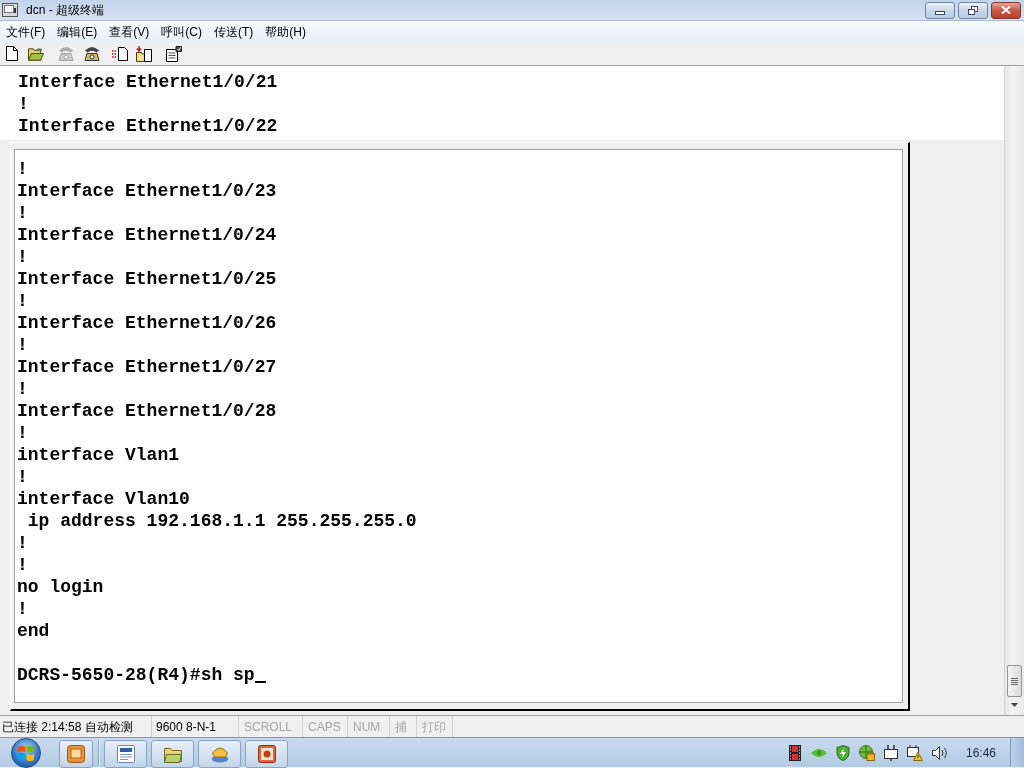 Image resolution: width=1024 pixels, height=768 pixels. Describe the element at coordinates (1014, 705) in the screenshot. I see `scroll-down-arrow-icon` at that location.